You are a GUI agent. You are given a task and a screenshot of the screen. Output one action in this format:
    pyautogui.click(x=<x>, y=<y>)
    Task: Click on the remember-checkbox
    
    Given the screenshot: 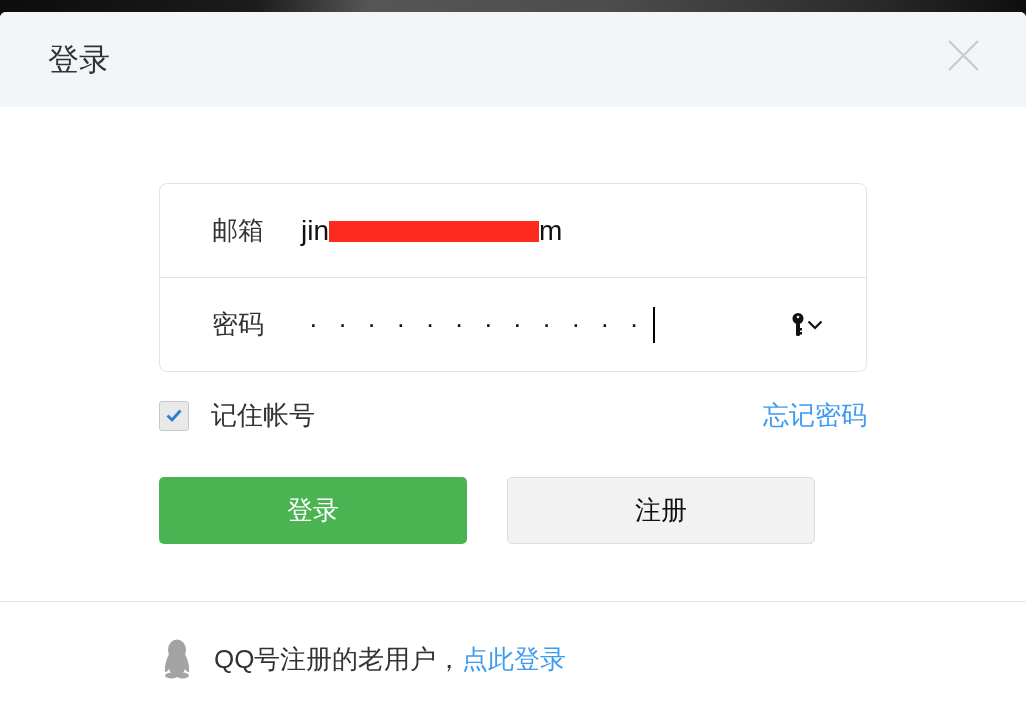 What is the action you would take?
    pyautogui.click(x=174, y=415)
    